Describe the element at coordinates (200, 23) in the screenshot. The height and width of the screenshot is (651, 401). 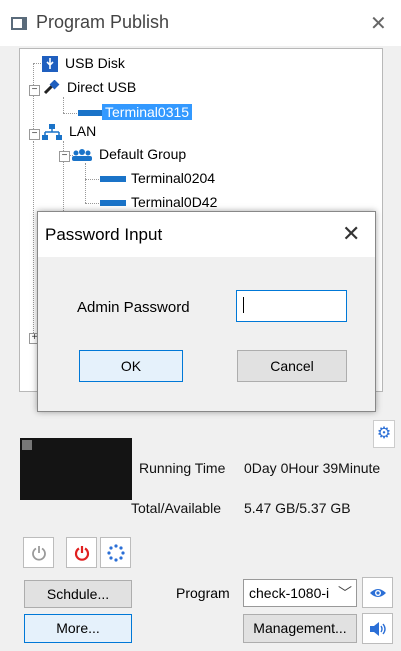
I see `window-titlebar: Program Publish ✕` at that location.